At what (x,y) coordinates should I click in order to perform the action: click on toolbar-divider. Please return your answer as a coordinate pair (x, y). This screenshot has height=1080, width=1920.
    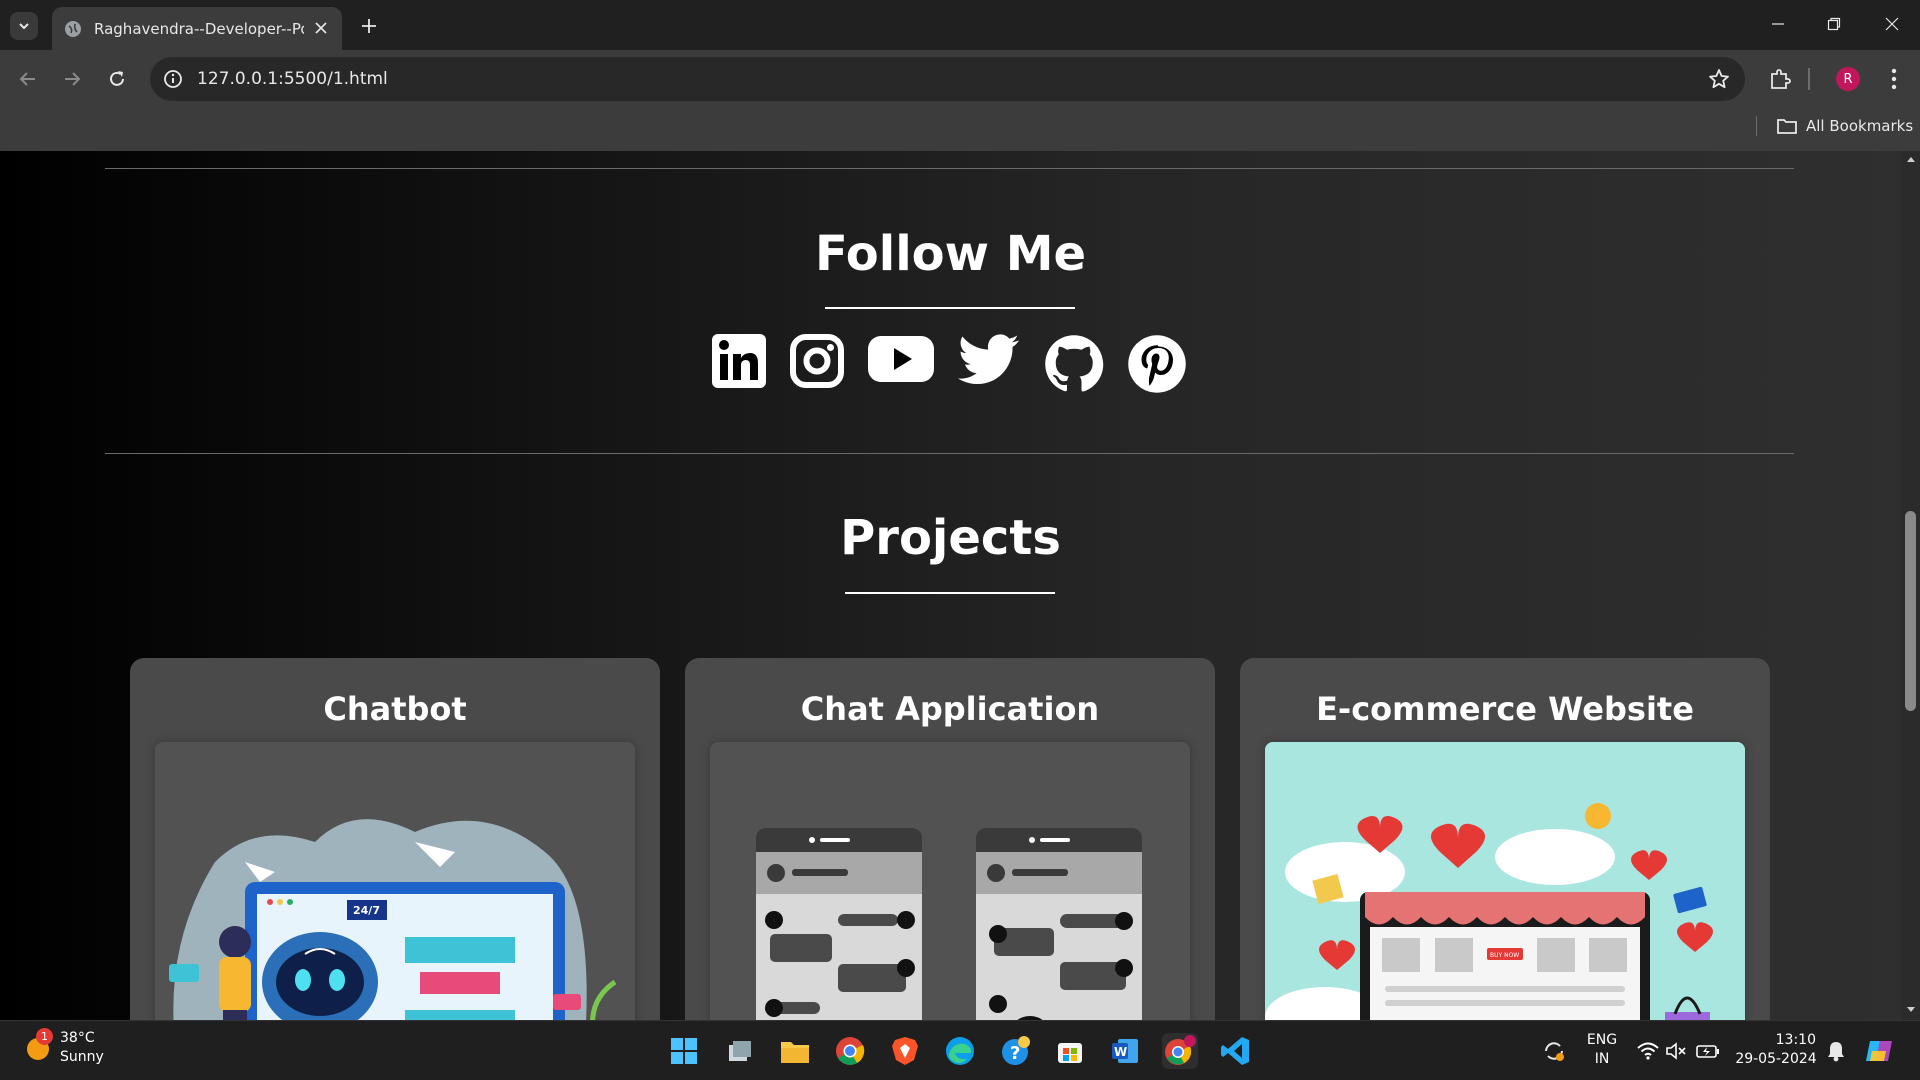
    Looking at the image, I should click on (1809, 79).